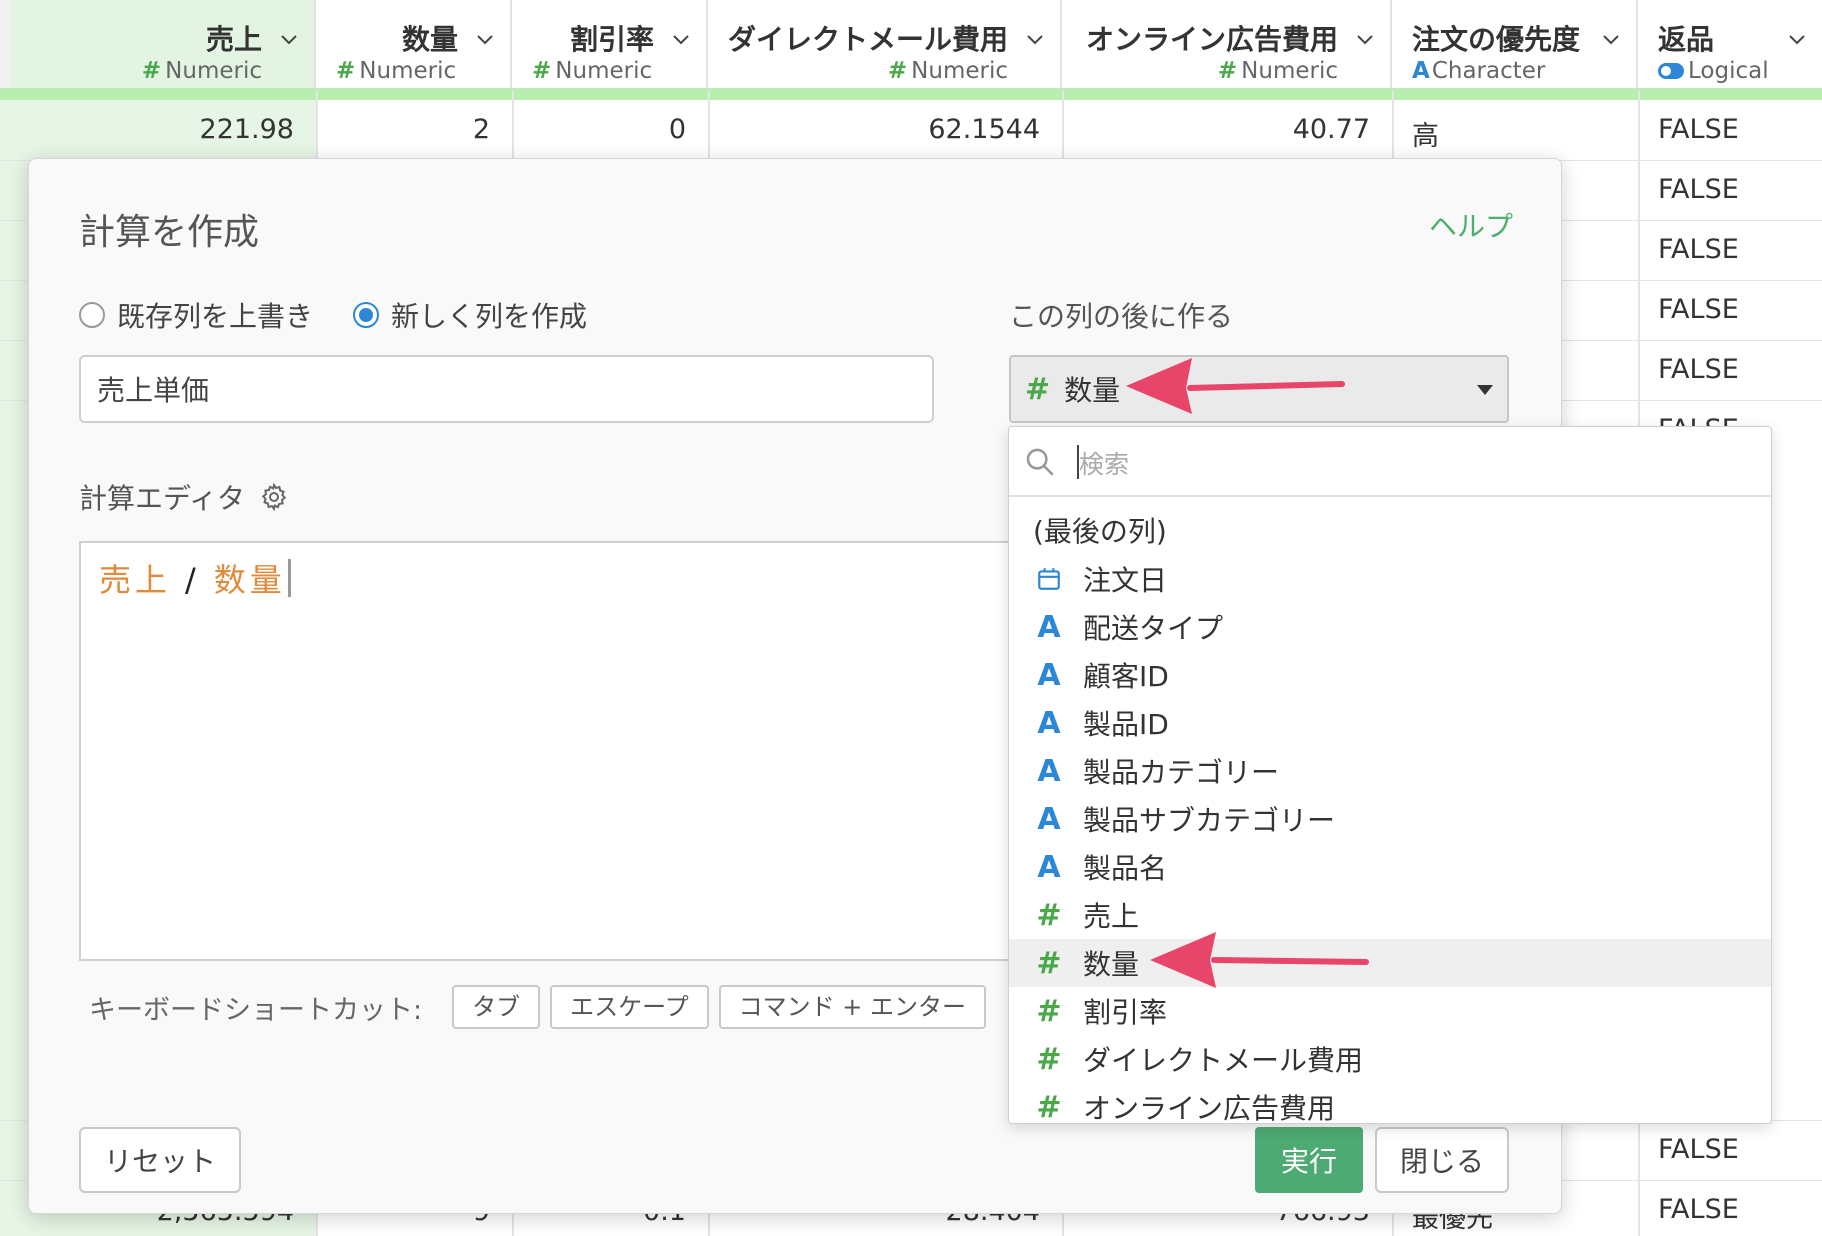 This screenshot has height=1236, width=1822. I want to click on keyboard-shortcuts: キーボードショートカット: タブ エスケープ コマンド + エンター, so click(538, 1007).